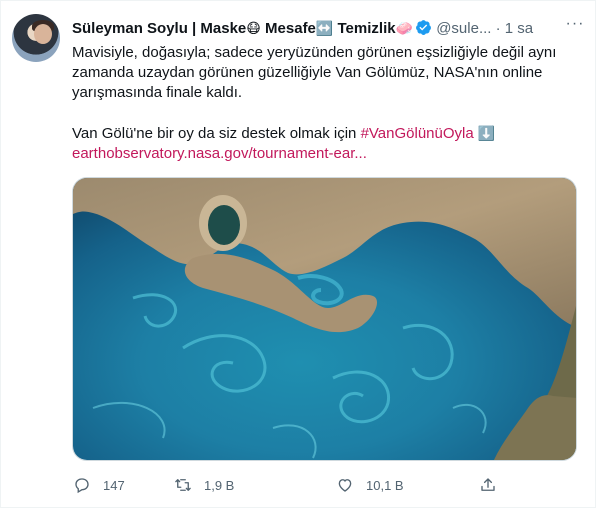 This screenshot has width=596, height=508. What do you see at coordinates (404, 28) in the screenshot?
I see `soap-emoji: 🧼` at bounding box center [404, 28].